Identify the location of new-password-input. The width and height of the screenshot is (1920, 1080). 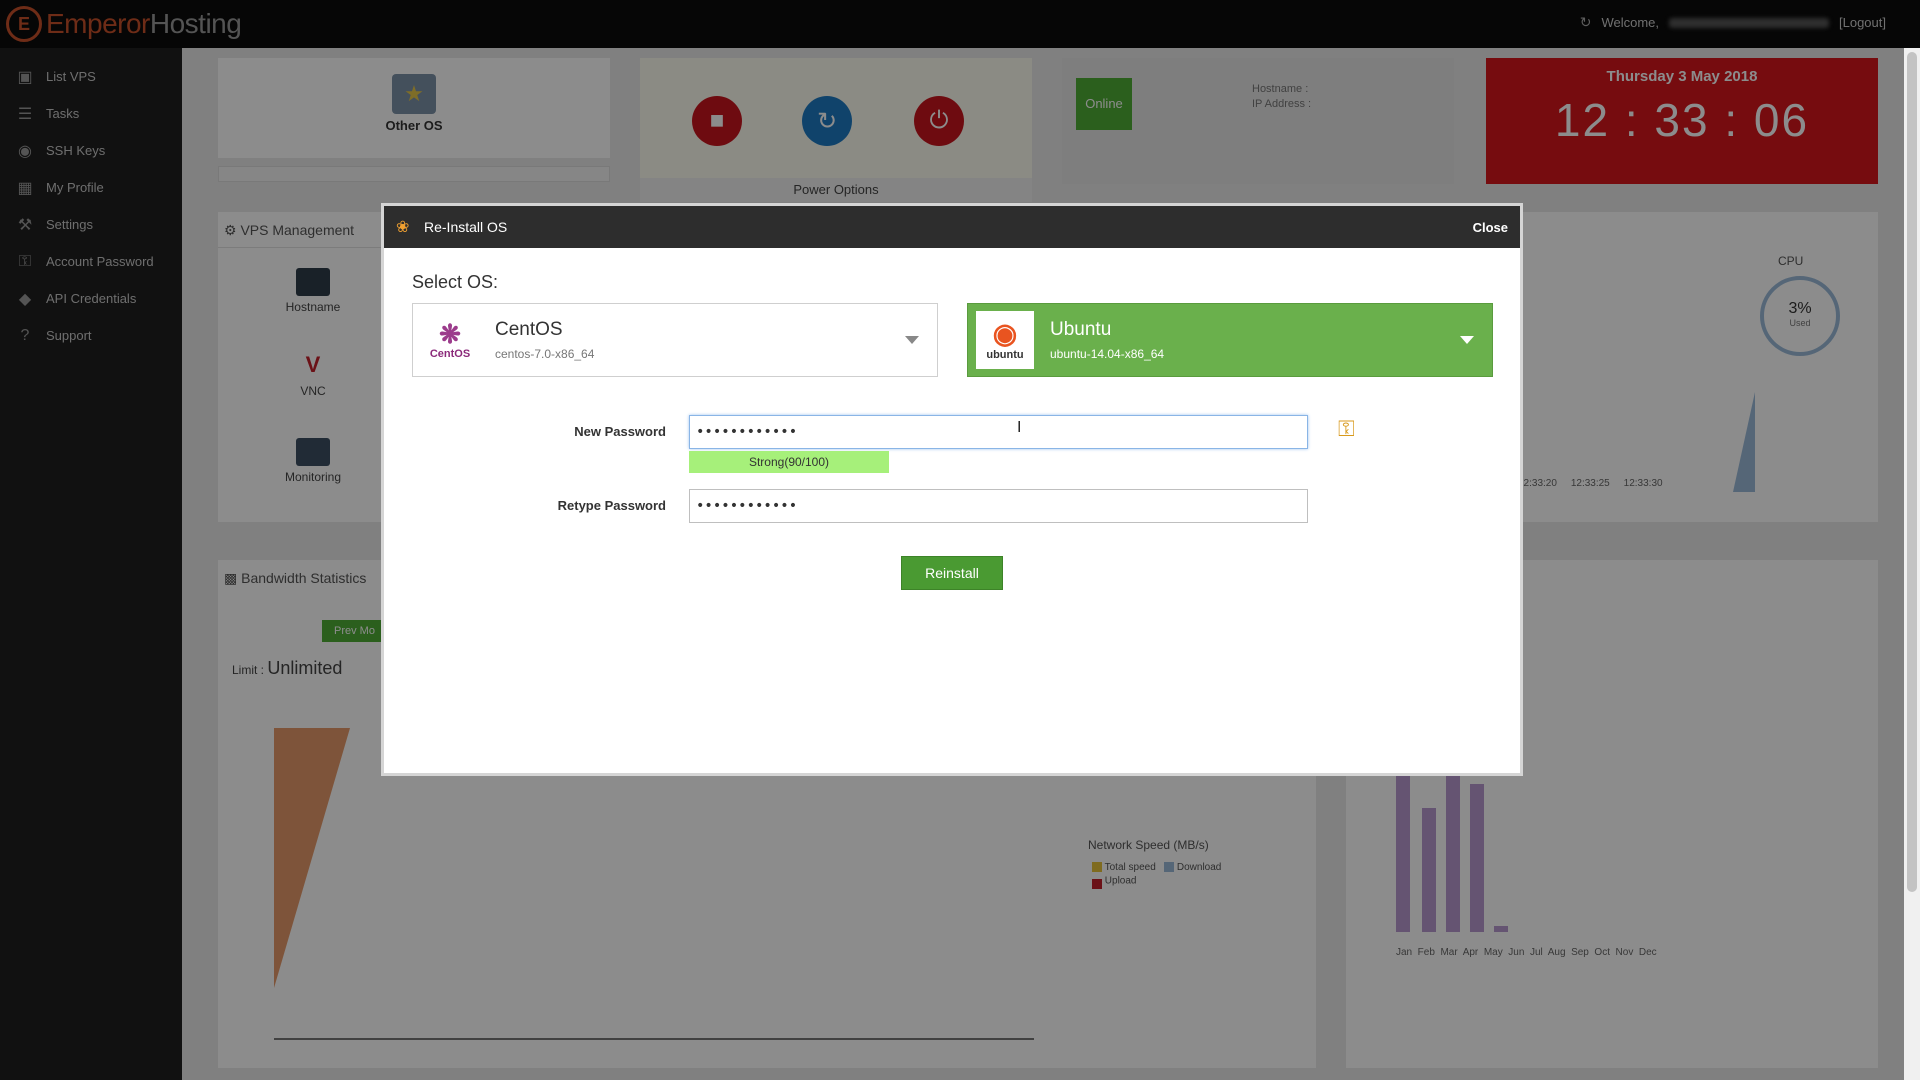
(998, 432).